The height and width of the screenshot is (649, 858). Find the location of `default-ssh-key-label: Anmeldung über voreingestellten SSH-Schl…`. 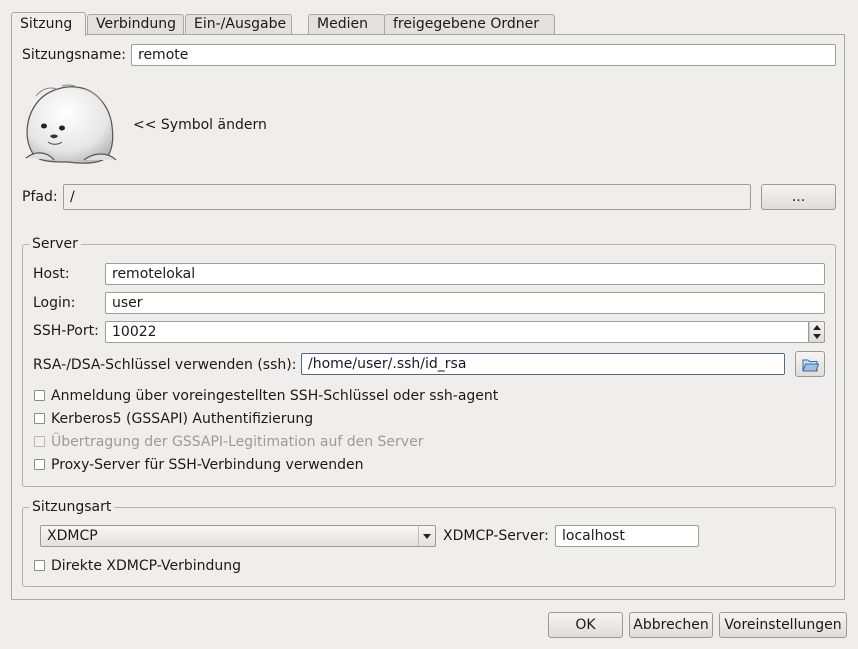

default-ssh-key-label: Anmeldung über voreingestellten SSH-Schl… is located at coordinates (274, 396).